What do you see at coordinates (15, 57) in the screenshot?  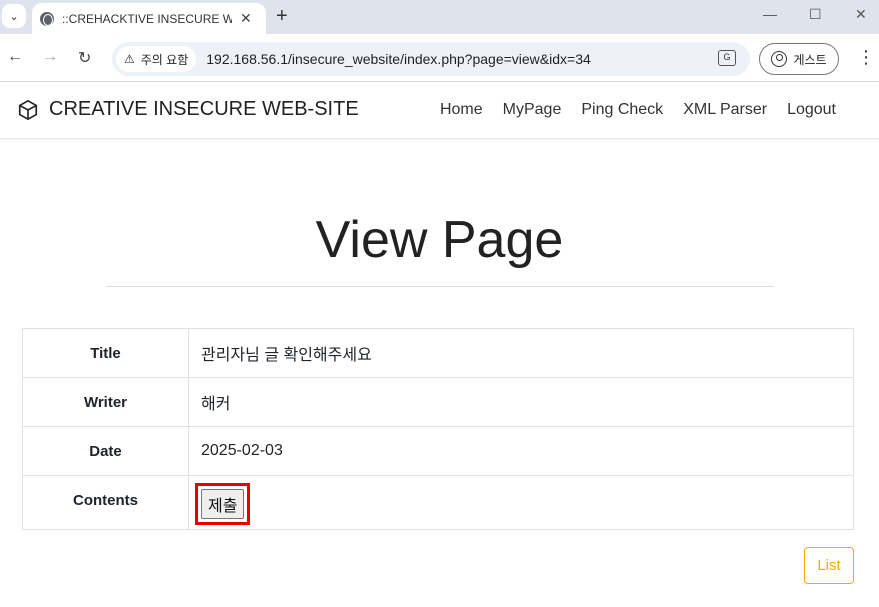 I see `back-icon: ←` at bounding box center [15, 57].